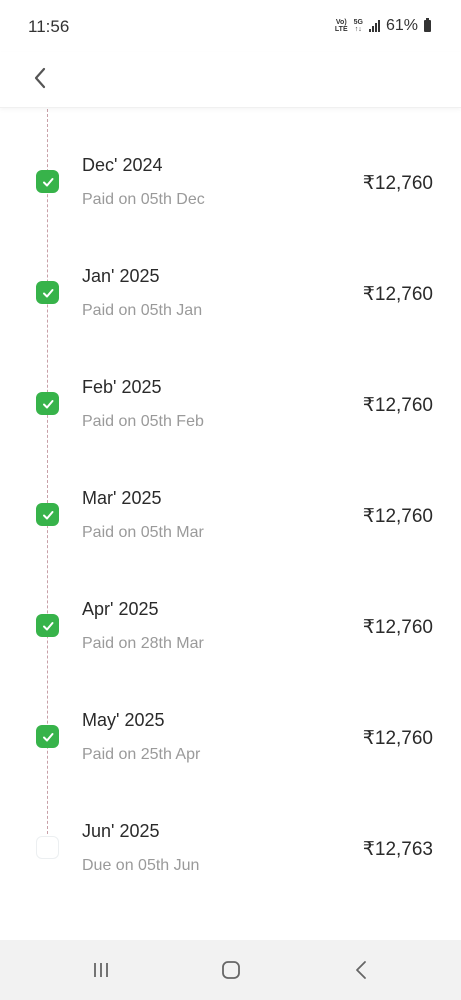 Image resolution: width=461 pixels, height=1000 pixels. Describe the element at coordinates (230, 532) in the screenshot. I see `payment-row-mar-2025: Mar' 2025 Paid on 05th Mar ₹12,760` at that location.